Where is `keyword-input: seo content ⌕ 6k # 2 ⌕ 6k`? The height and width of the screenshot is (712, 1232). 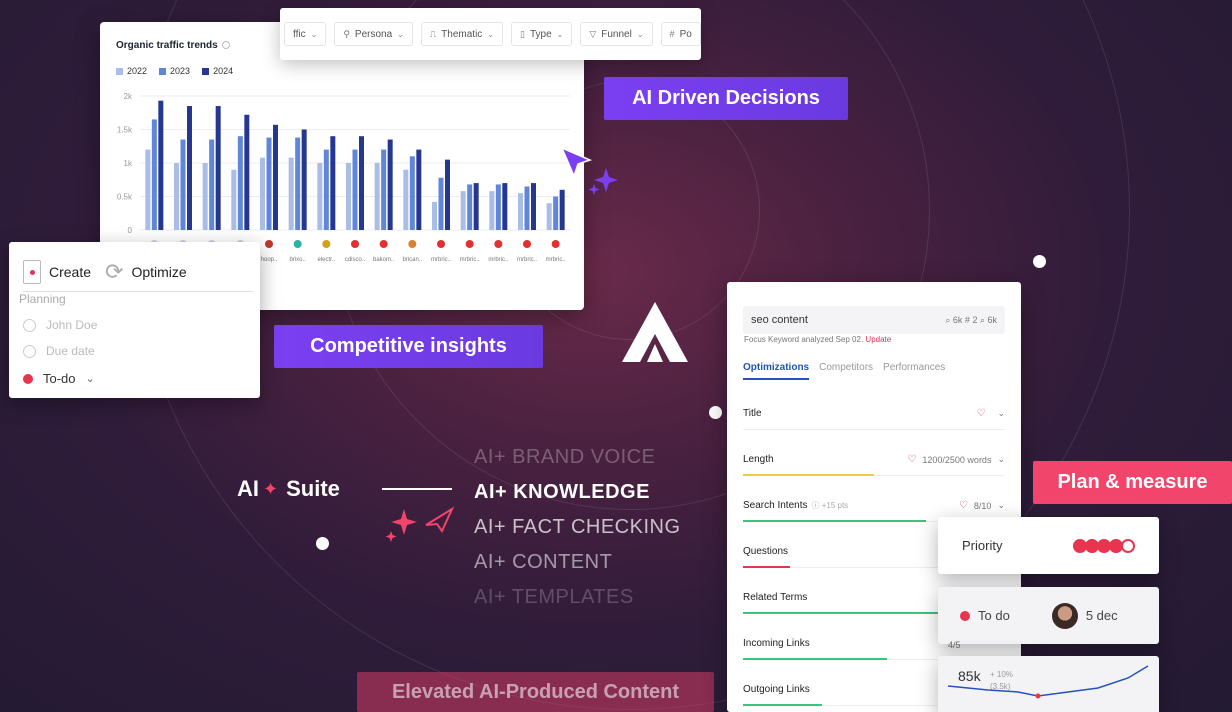 keyword-input: seo content ⌕ 6k # 2 ⌕ 6k is located at coordinates (874, 320).